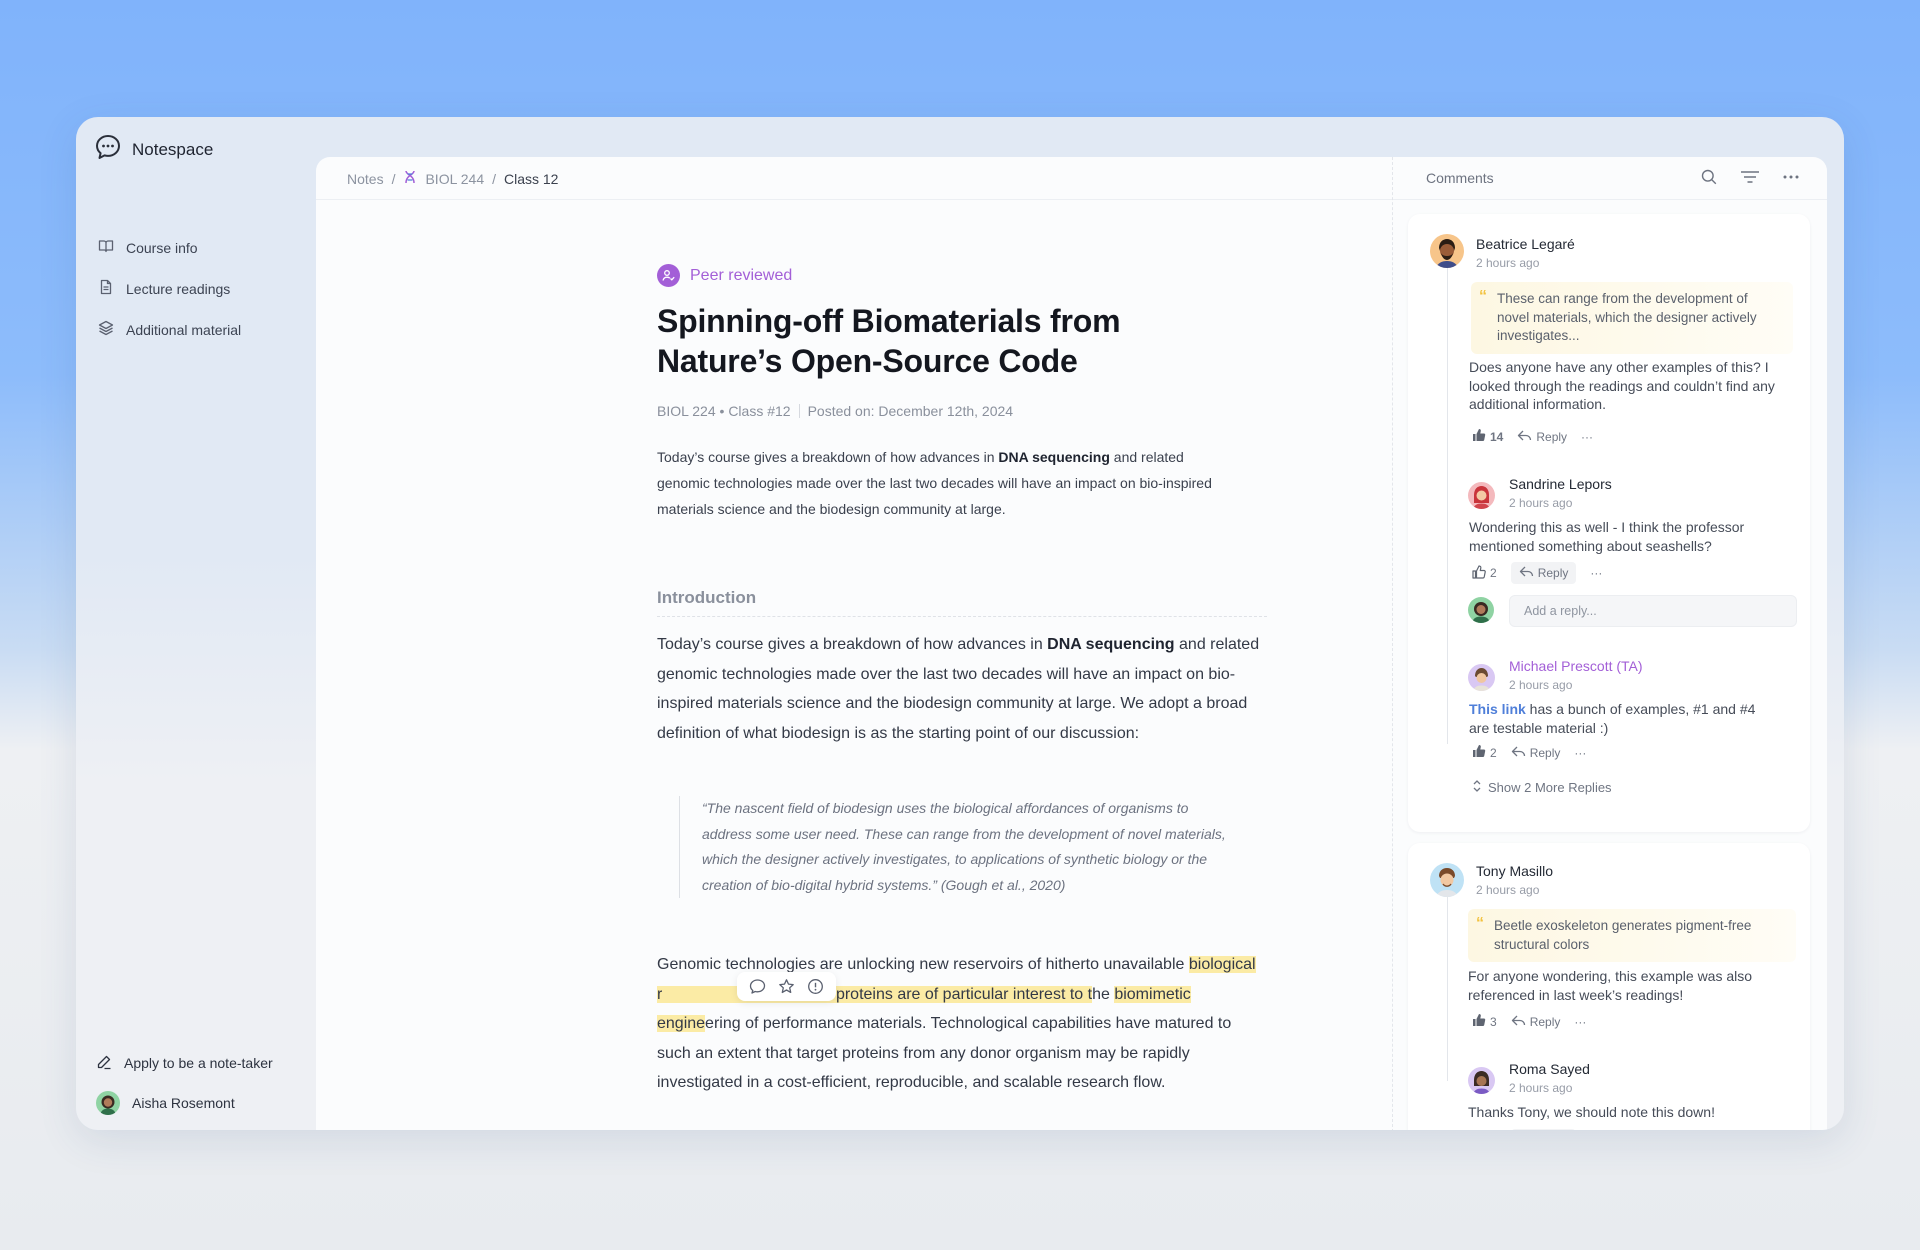 Image resolution: width=1920 pixels, height=1250 pixels. What do you see at coordinates (962, 602) in the screenshot?
I see `section-heading-introduction: Introduction` at bounding box center [962, 602].